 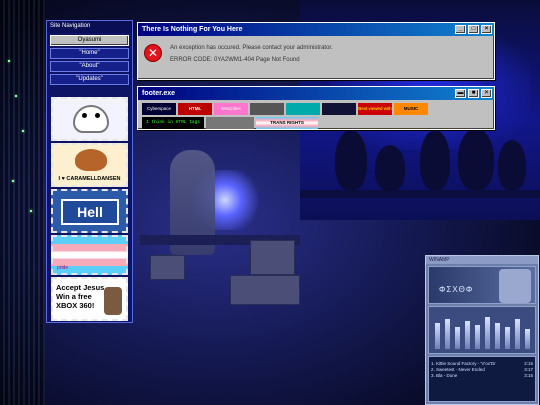 I want to click on track-time: 3:15, so click(x=528, y=375).